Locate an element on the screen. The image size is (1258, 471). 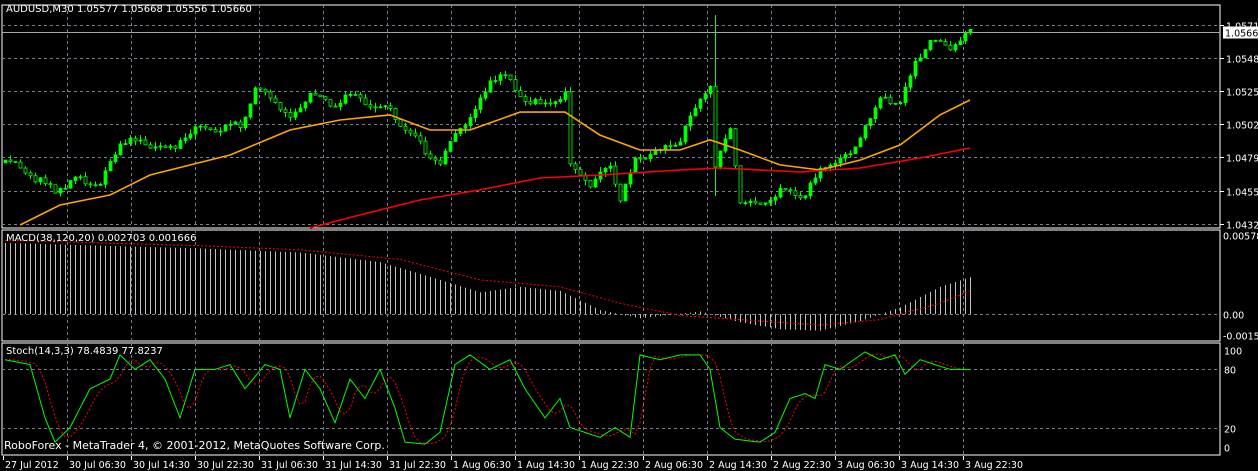
stoch-axis-label: 0 is located at coordinates (1227, 449).